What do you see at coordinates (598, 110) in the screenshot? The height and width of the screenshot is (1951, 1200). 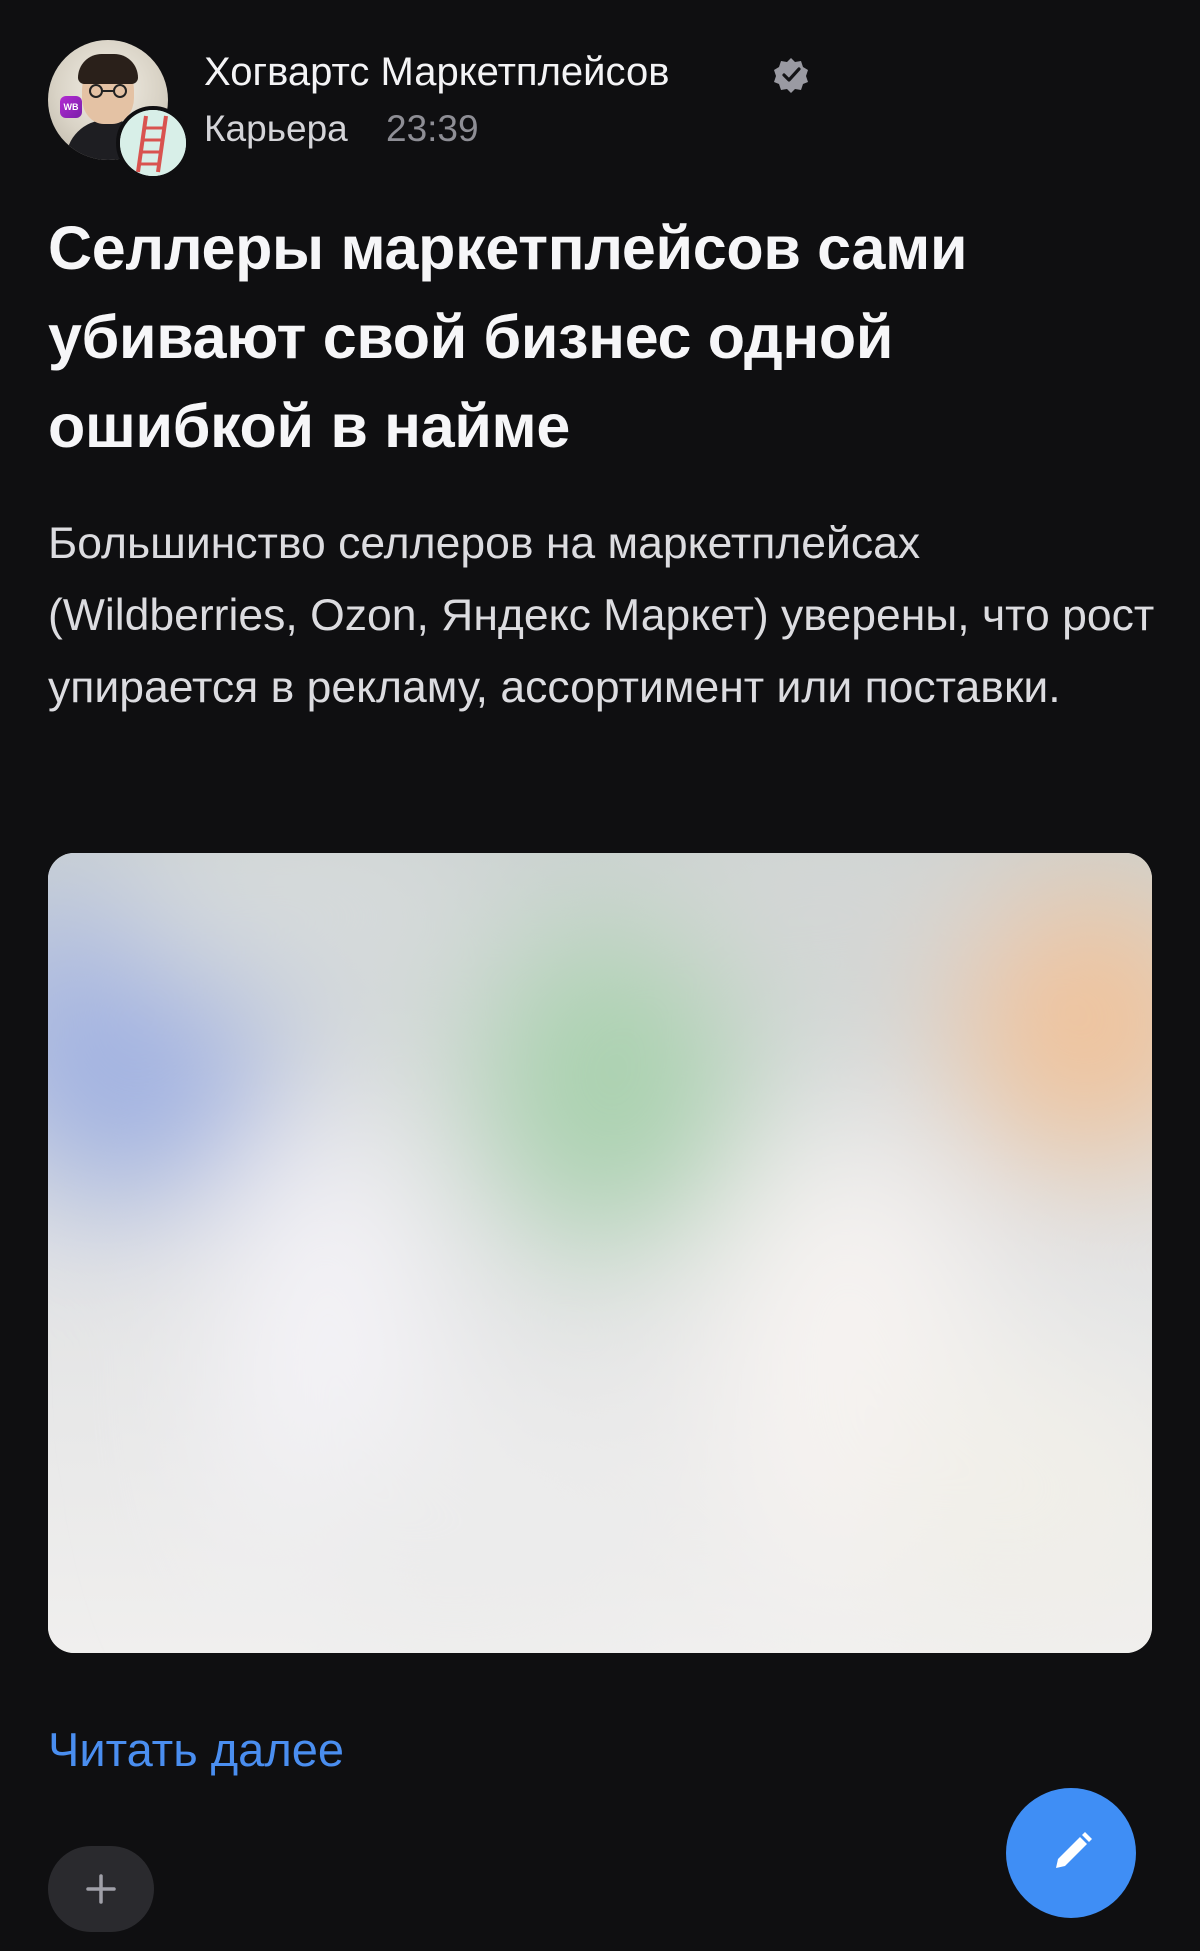 I see `post-header: WB Хогвартс Маркетплейсов Карьера 23:39` at bounding box center [598, 110].